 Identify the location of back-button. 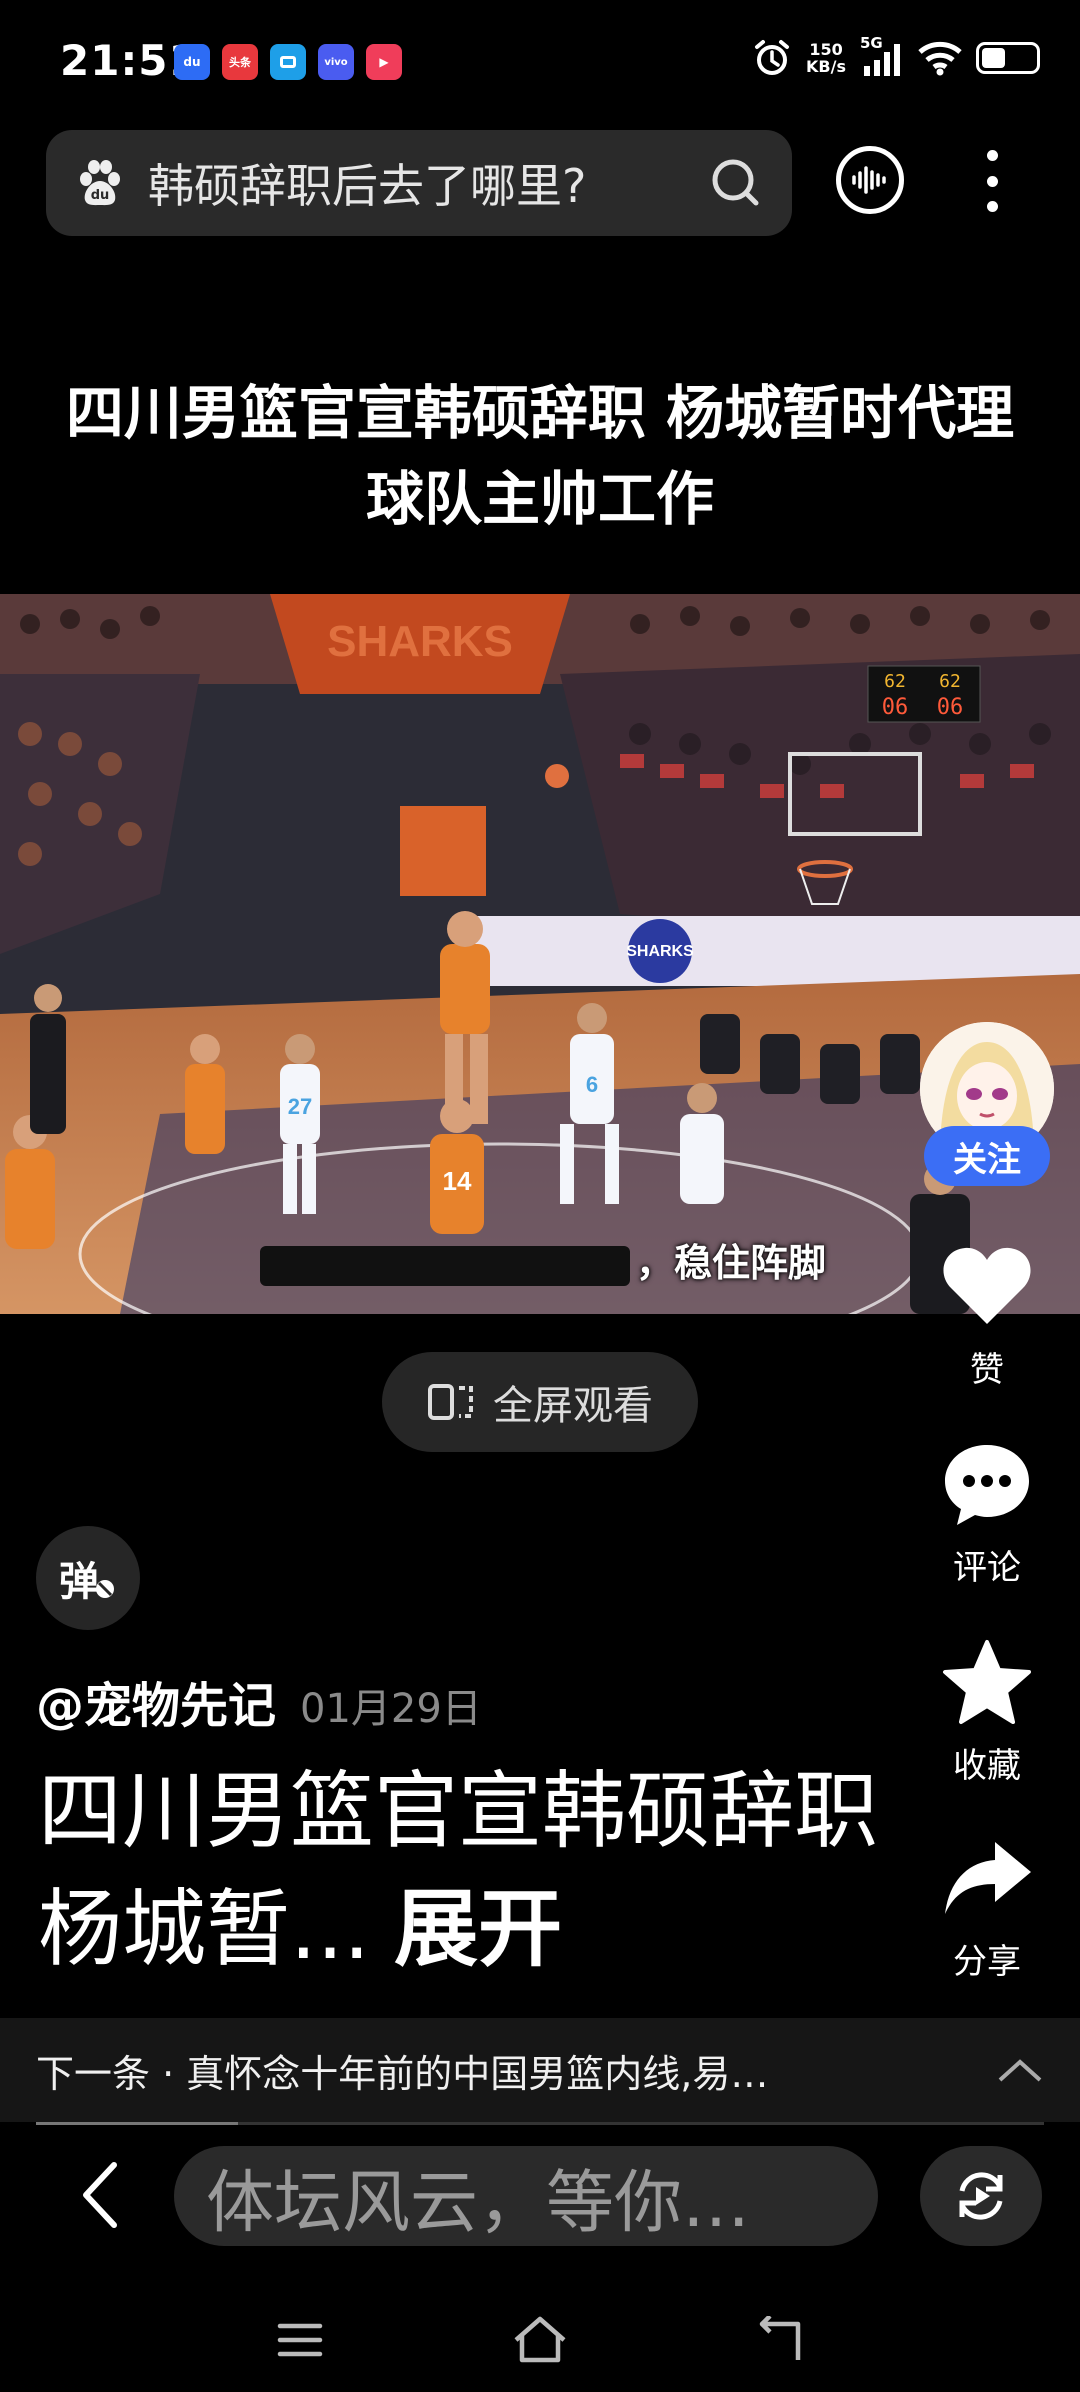
(100, 2195).